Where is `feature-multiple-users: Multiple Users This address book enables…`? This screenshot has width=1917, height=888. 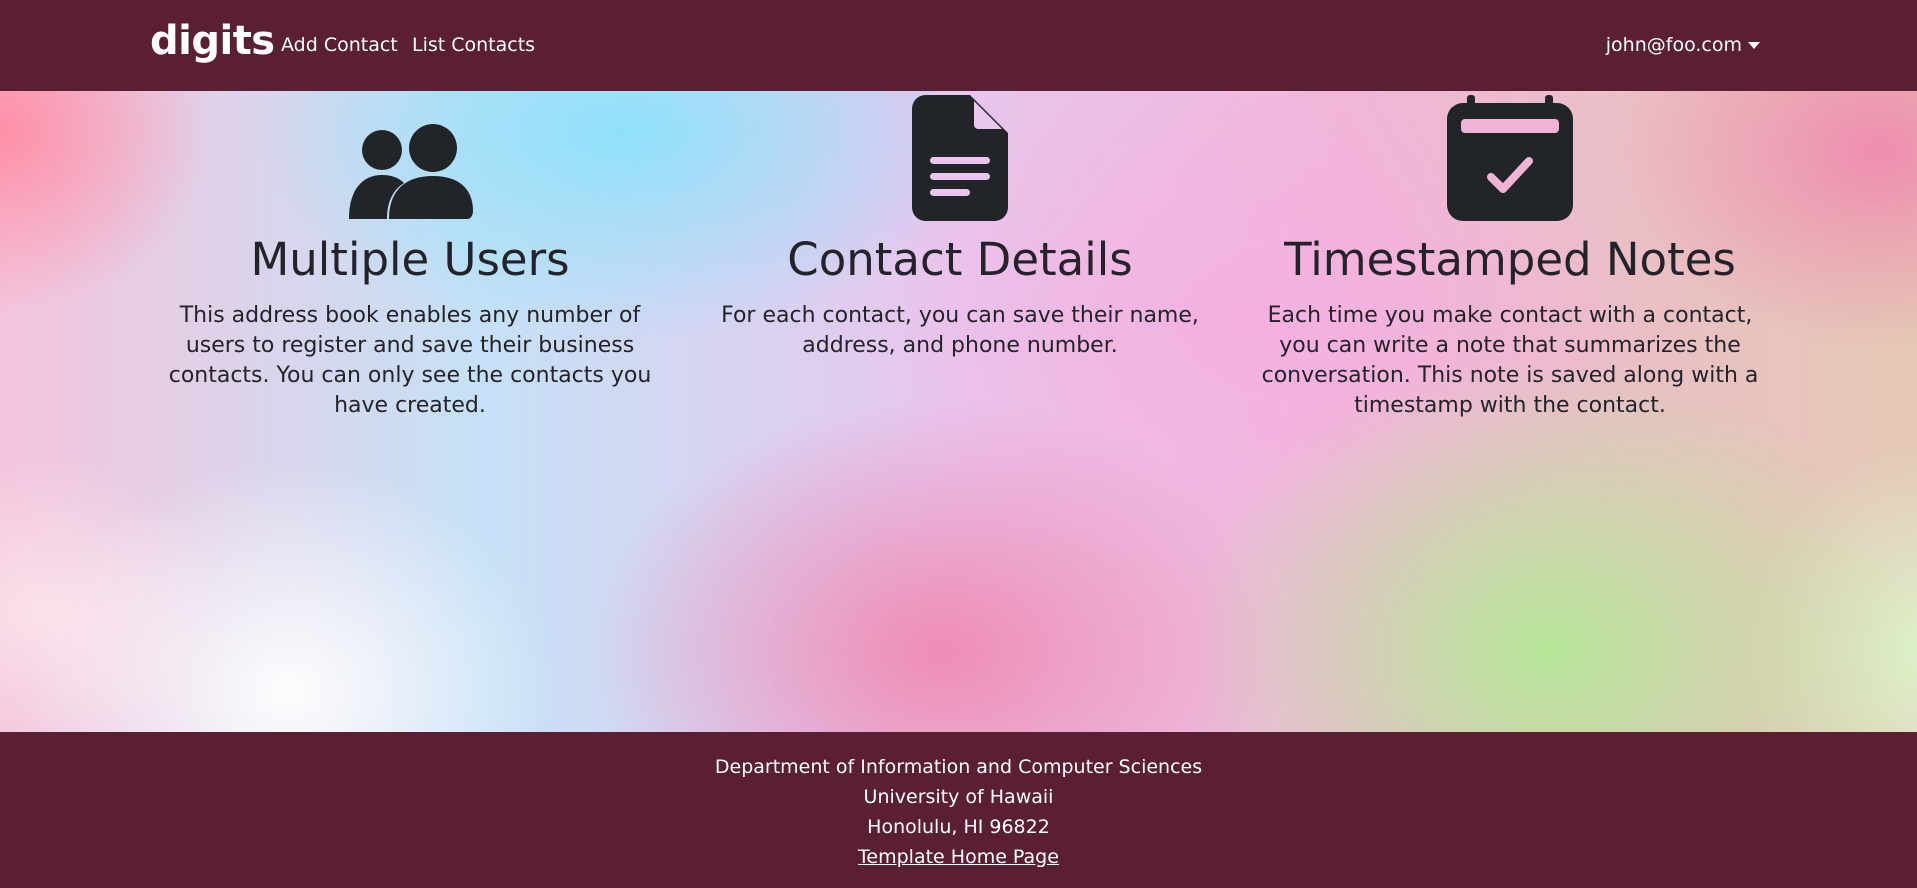 feature-multiple-users: Multiple Users This address book enables… is located at coordinates (410, 256).